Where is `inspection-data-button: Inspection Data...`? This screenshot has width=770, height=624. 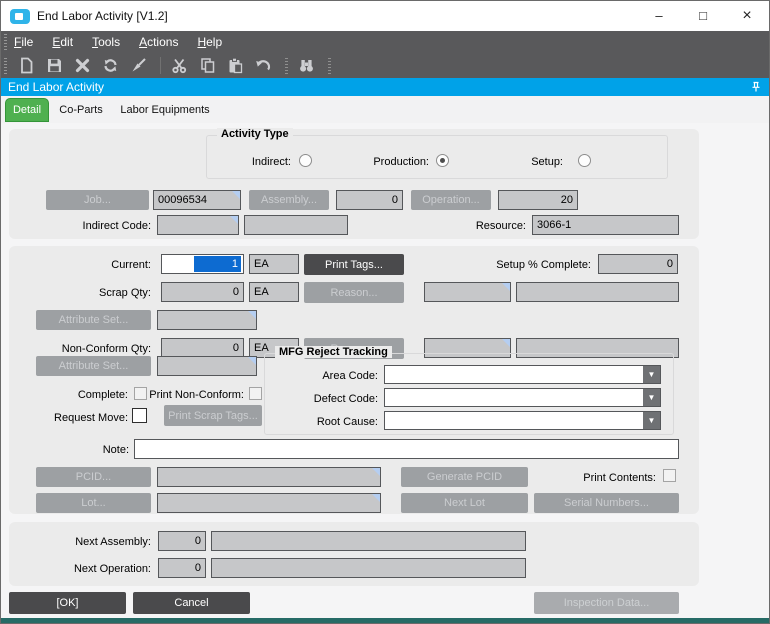
inspection-data-button: Inspection Data... is located at coordinates (606, 603).